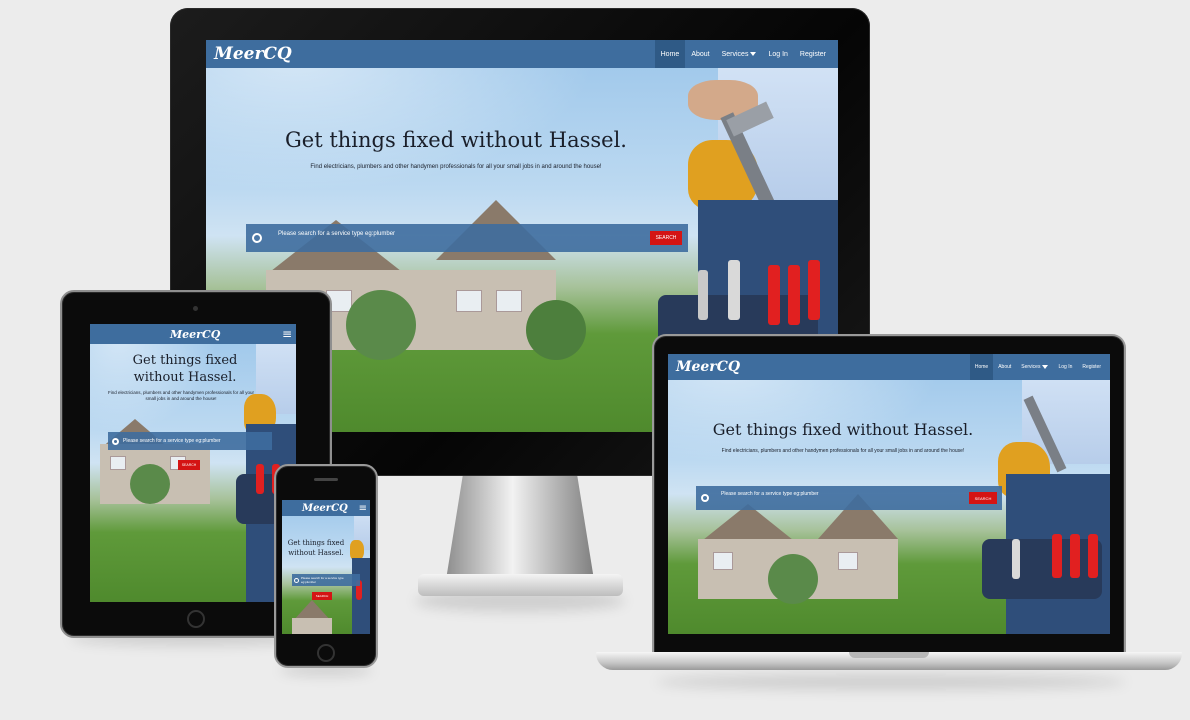 Image resolution: width=1190 pixels, height=720 pixels. I want to click on laptop-shadow, so click(891, 682).